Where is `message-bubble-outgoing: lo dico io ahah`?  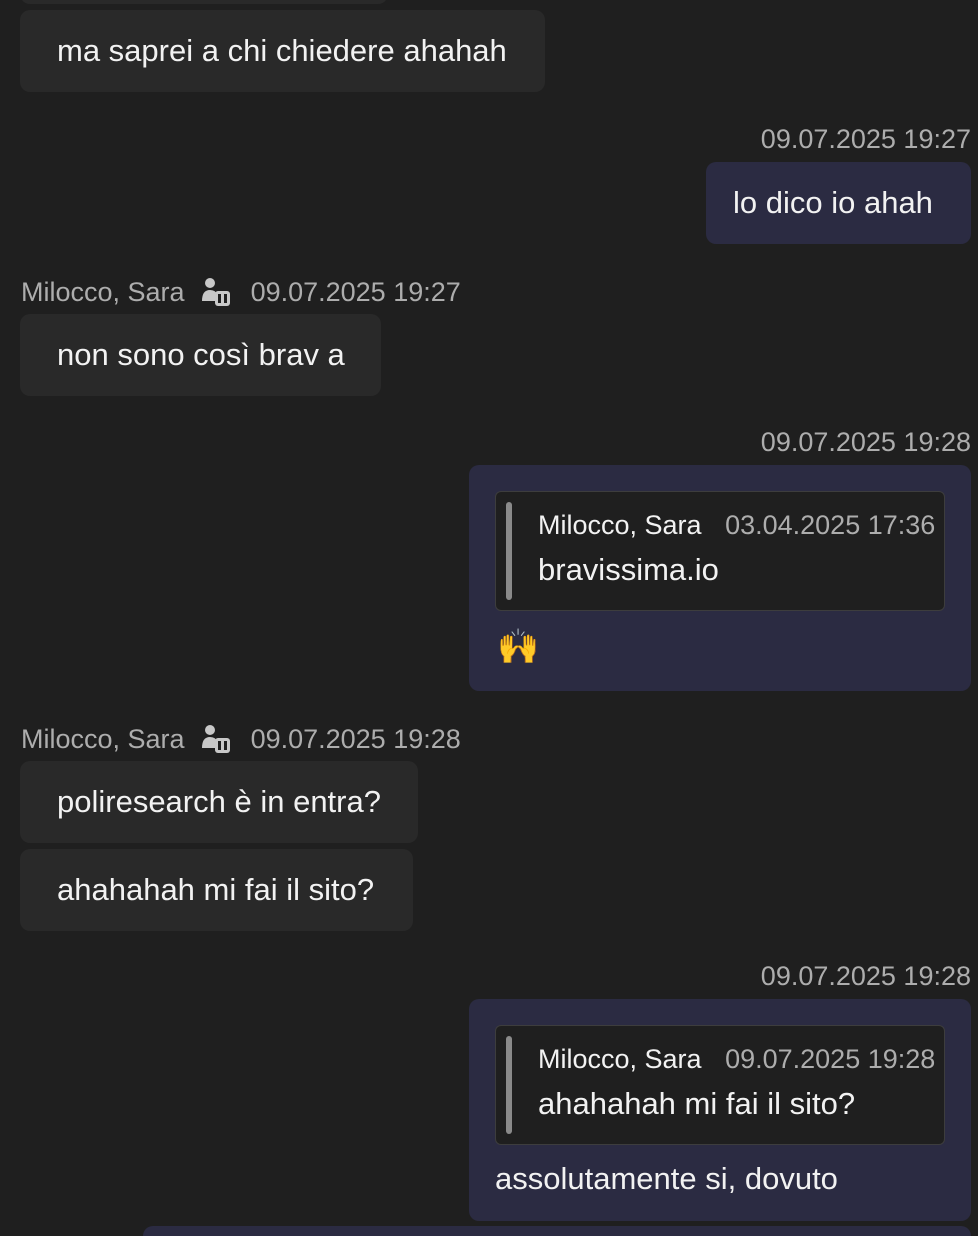 message-bubble-outgoing: lo dico io ahah is located at coordinates (838, 203).